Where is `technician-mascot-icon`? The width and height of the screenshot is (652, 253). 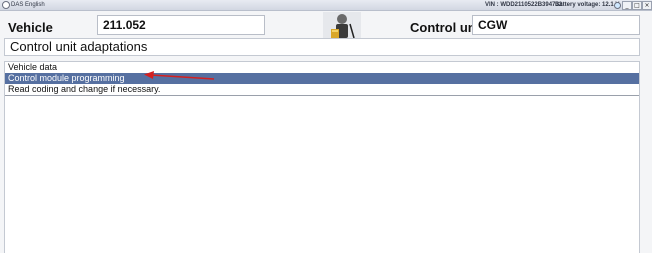 technician-mascot-icon is located at coordinates (342, 26).